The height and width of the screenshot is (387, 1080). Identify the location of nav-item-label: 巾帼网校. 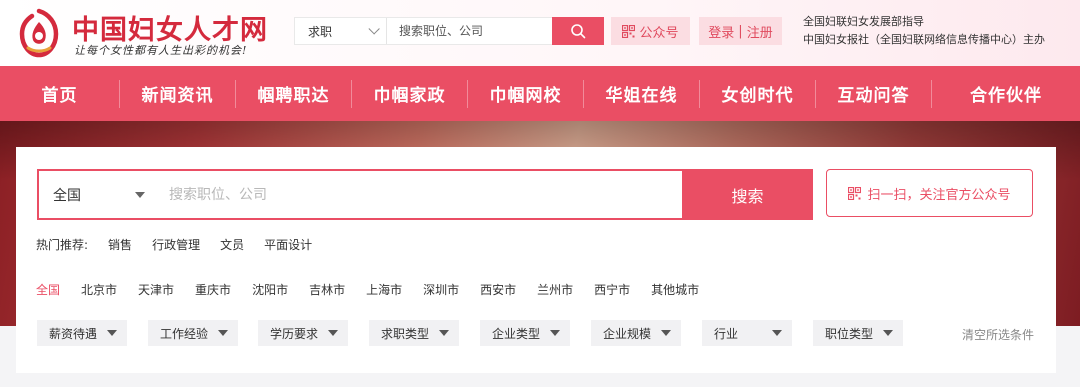
(525, 96).